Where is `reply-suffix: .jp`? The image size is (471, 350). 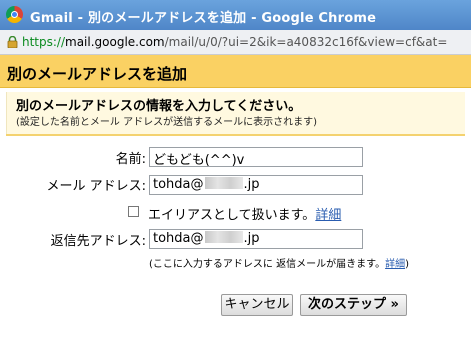 reply-suffix: .jp is located at coordinates (251, 238).